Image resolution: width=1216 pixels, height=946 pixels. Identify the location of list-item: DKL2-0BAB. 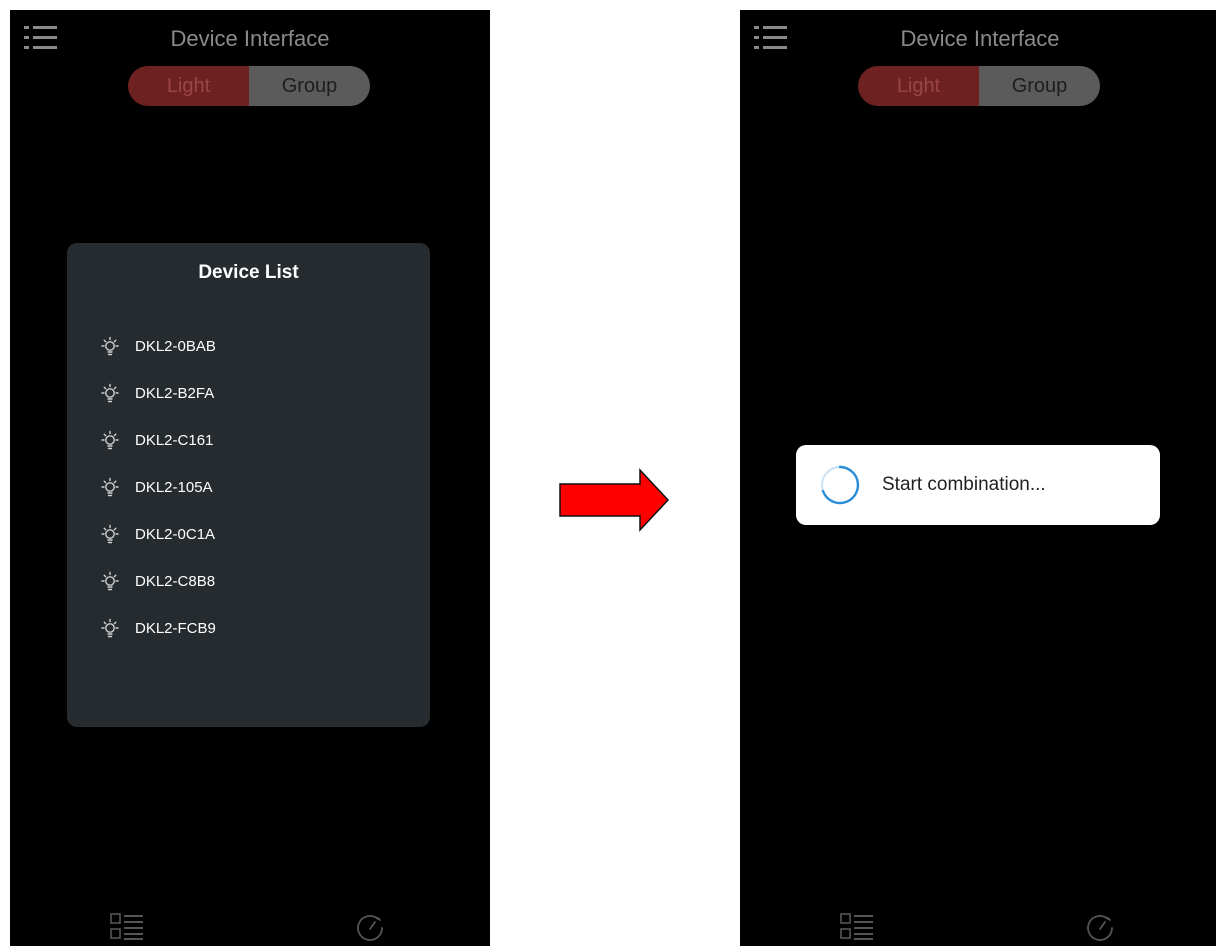
(157, 346).